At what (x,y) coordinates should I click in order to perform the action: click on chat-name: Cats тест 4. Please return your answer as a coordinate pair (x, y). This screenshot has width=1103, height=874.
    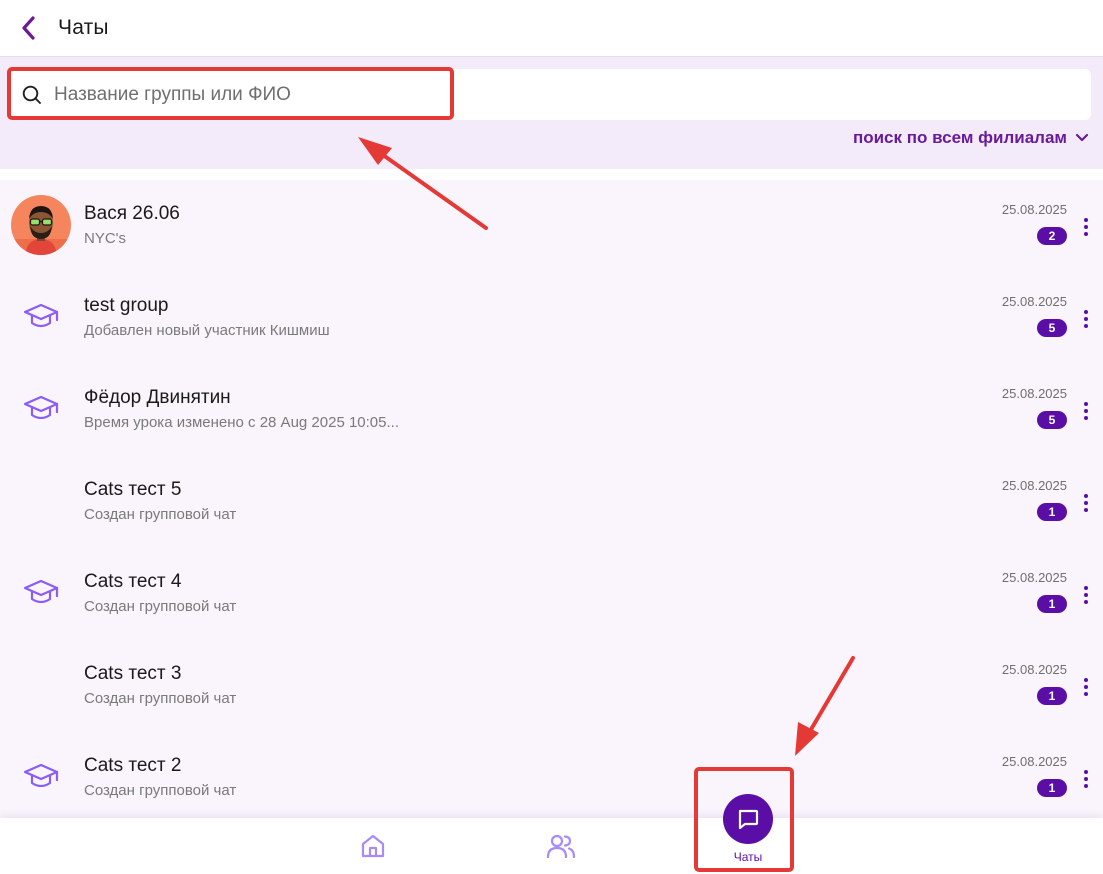
    Looking at the image, I should click on (133, 581).